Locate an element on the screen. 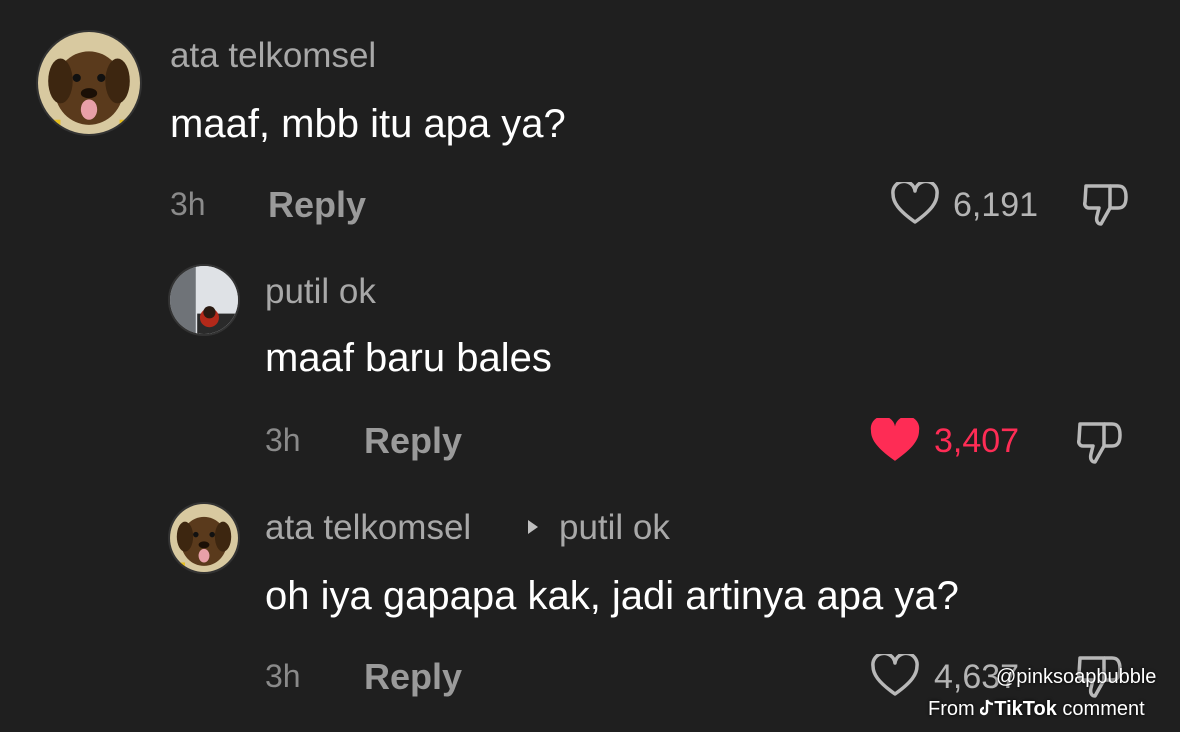 The width and height of the screenshot is (1180, 732). room-avatar-image is located at coordinates (204, 300).